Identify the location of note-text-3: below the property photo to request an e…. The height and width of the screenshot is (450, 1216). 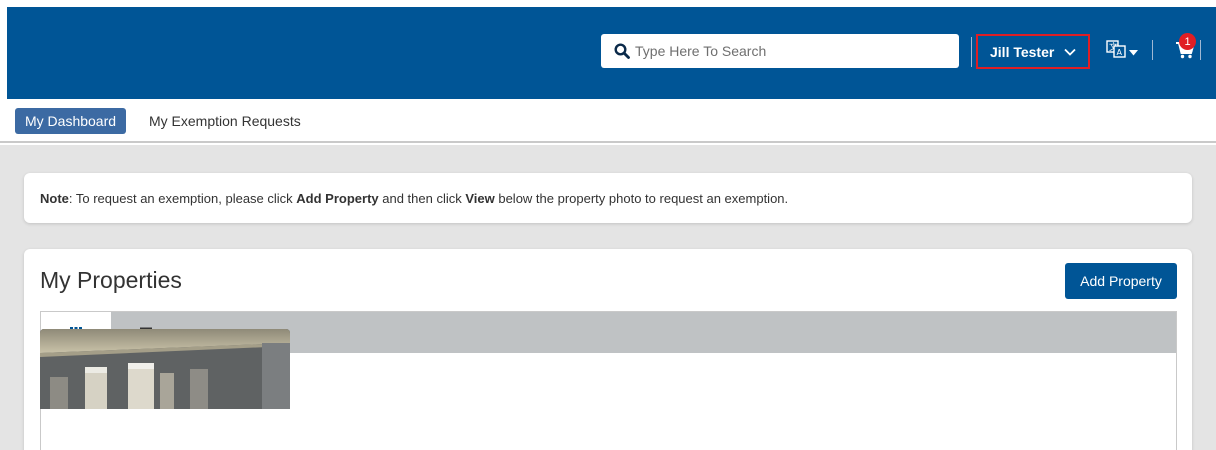
(641, 198).